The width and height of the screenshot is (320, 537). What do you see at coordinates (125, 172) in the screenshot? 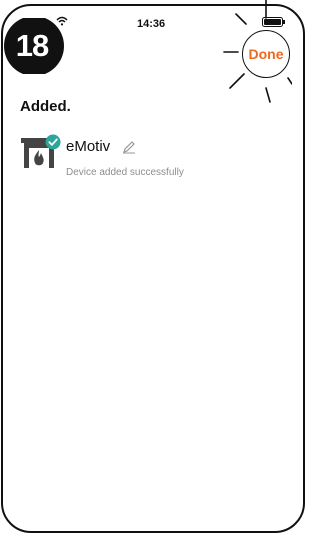
I see `device-status-text: Device added successfully` at bounding box center [125, 172].